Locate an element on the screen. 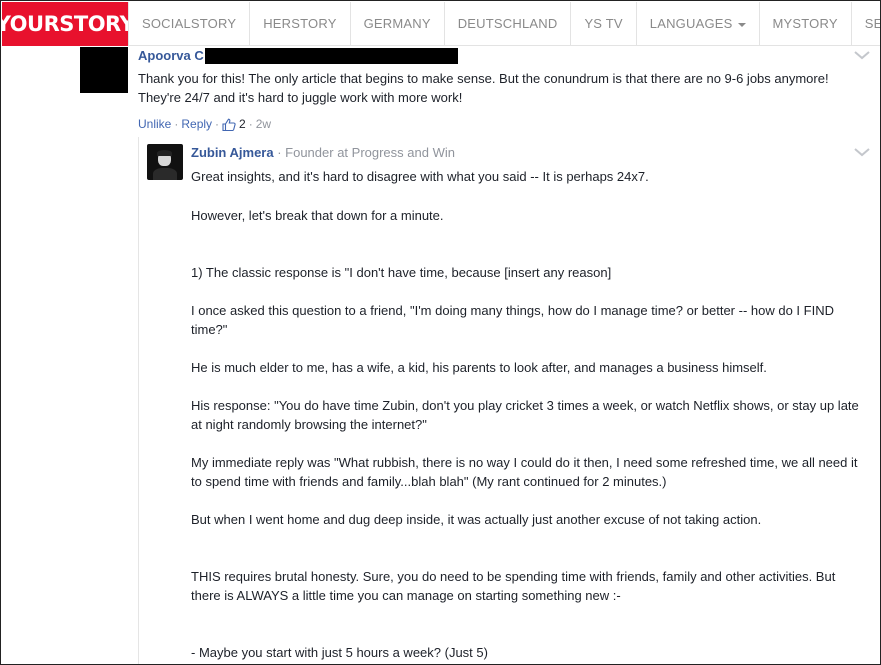 The height and width of the screenshot is (665, 881). reply-link: Reply is located at coordinates (196, 124).